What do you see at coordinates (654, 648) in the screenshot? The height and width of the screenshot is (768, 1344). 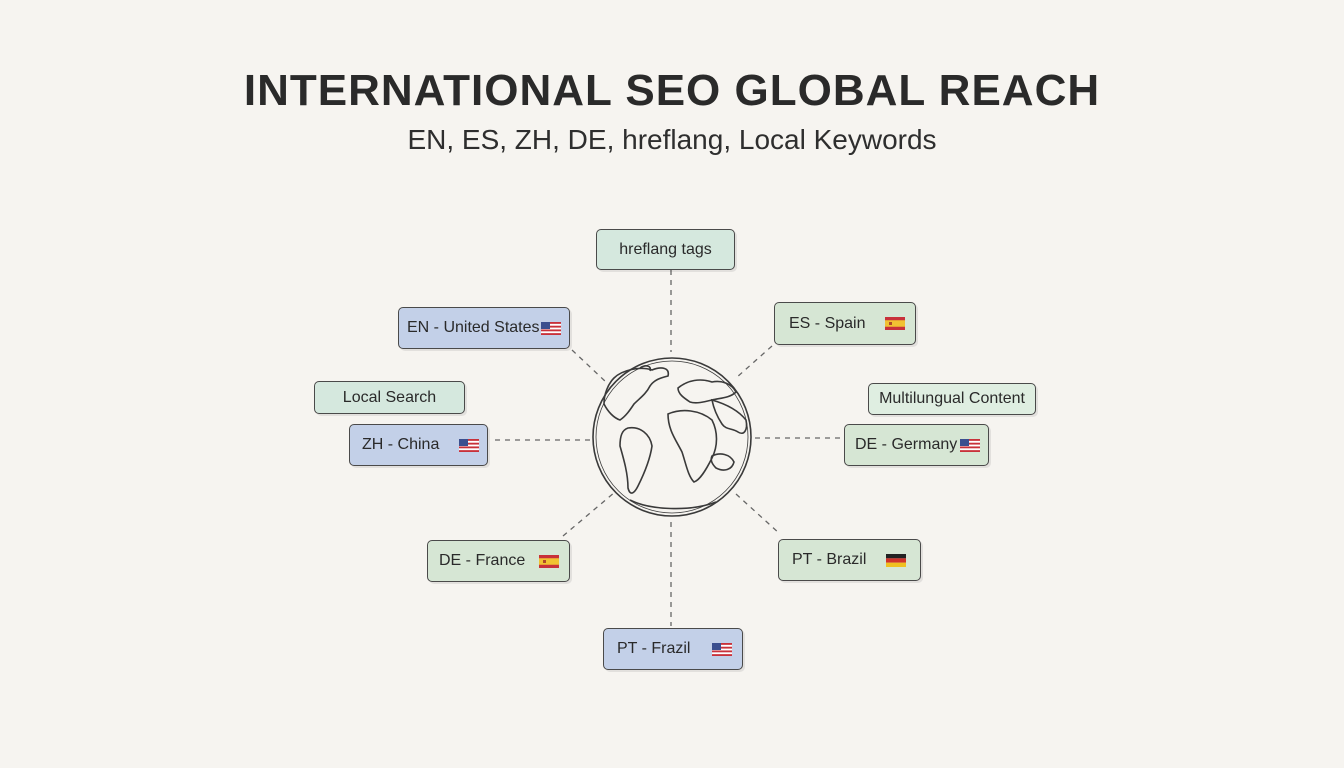 I see `pt-frazil-label: PT - Frazil` at bounding box center [654, 648].